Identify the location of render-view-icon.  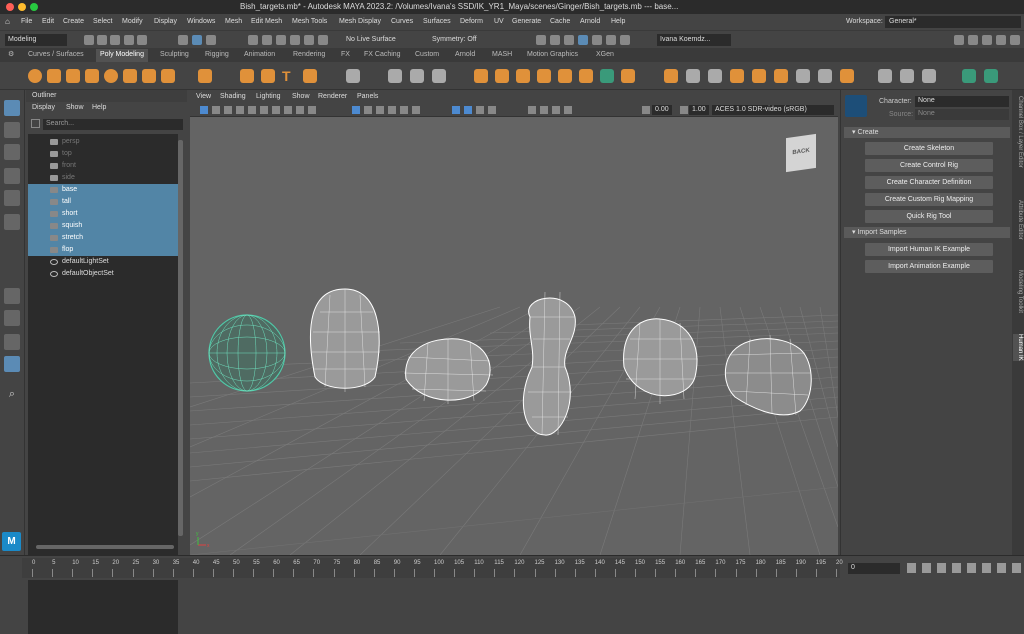
(597, 40).